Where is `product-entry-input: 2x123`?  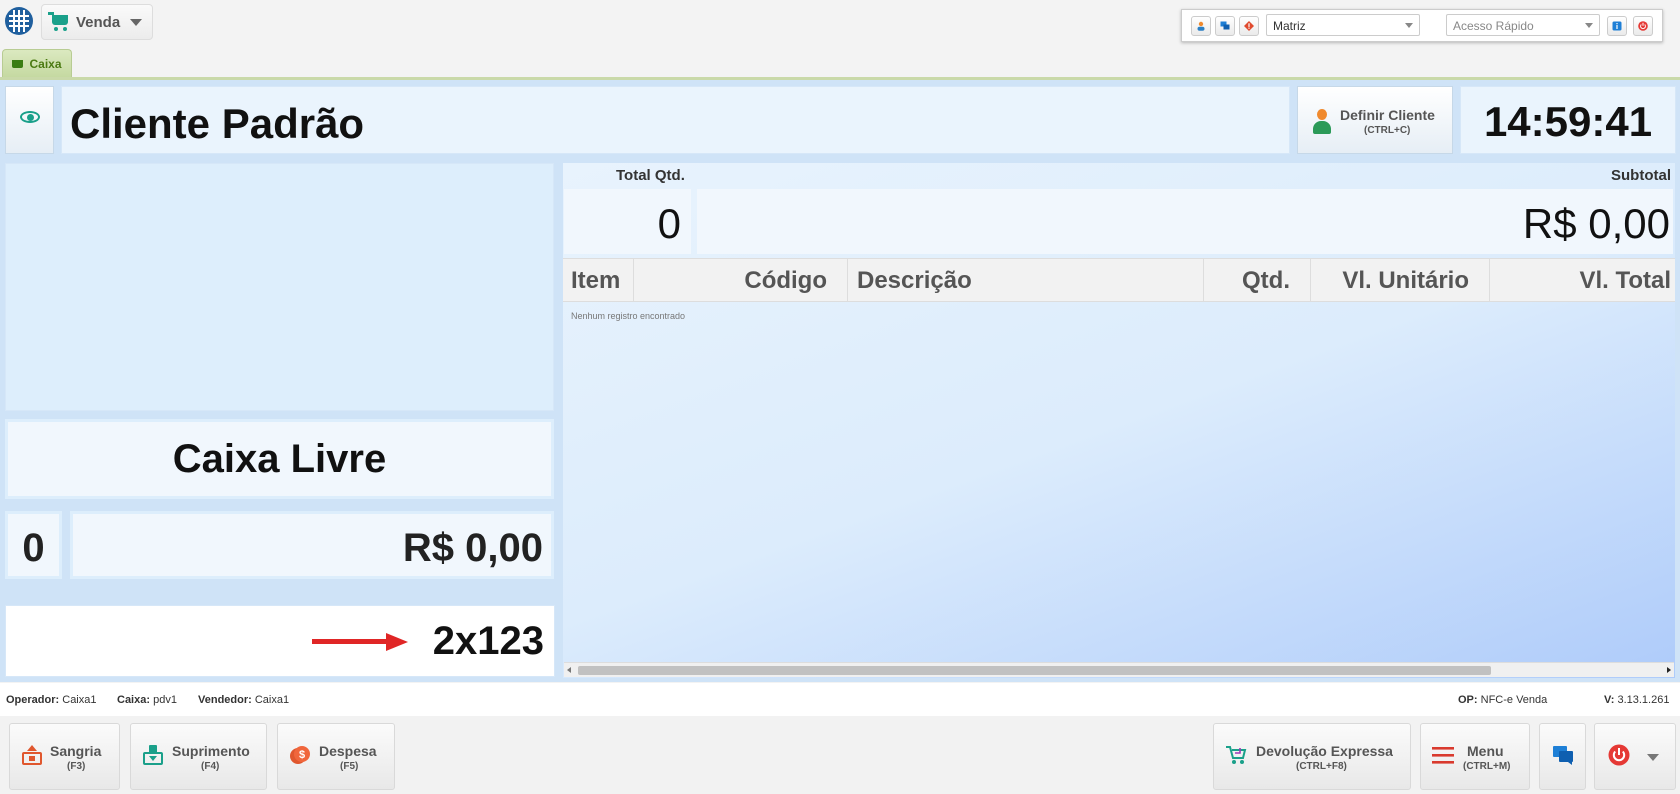
product-entry-input: 2x123 is located at coordinates (280, 641).